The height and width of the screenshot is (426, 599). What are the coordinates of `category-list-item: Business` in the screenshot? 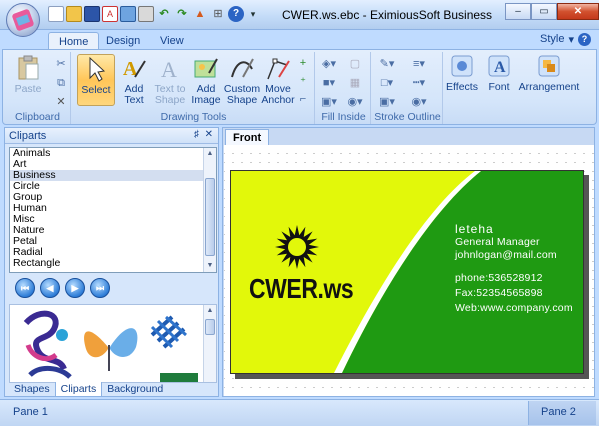 It's located at (113, 175).